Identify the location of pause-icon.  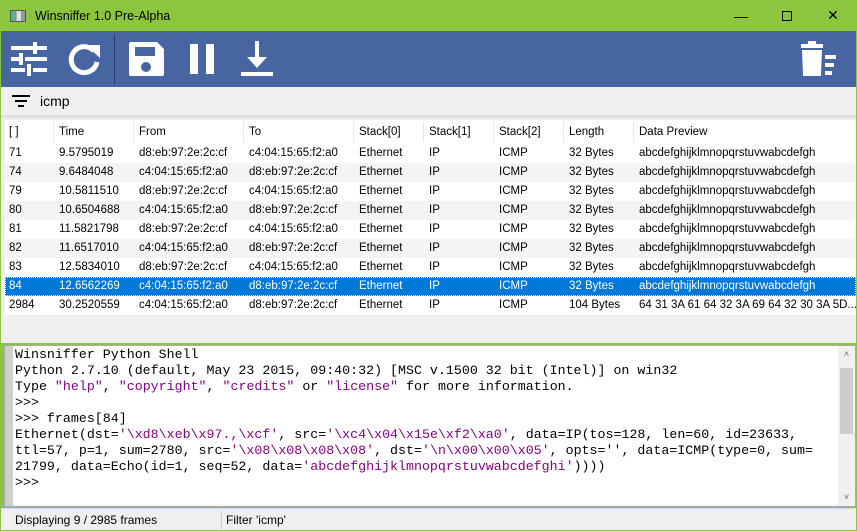
(202, 59).